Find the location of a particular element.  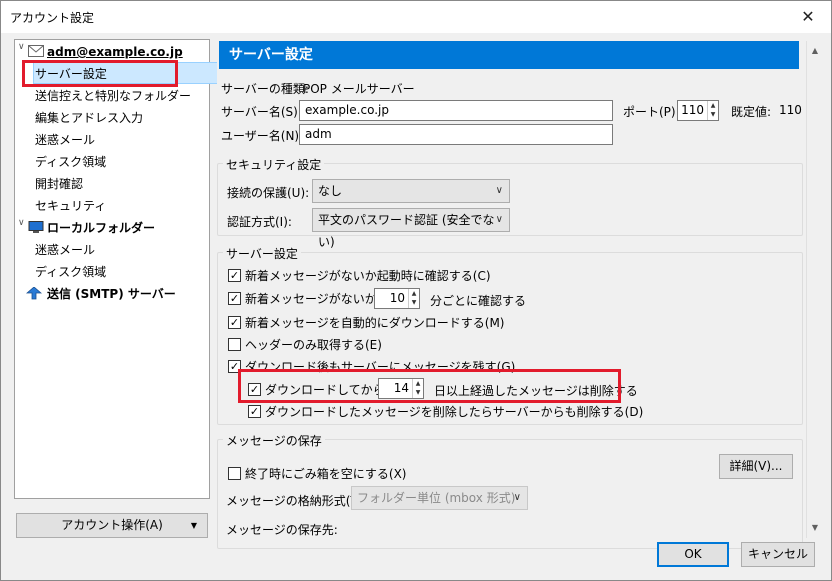

tree-account: adm@example.co.jp is located at coordinates (115, 52).